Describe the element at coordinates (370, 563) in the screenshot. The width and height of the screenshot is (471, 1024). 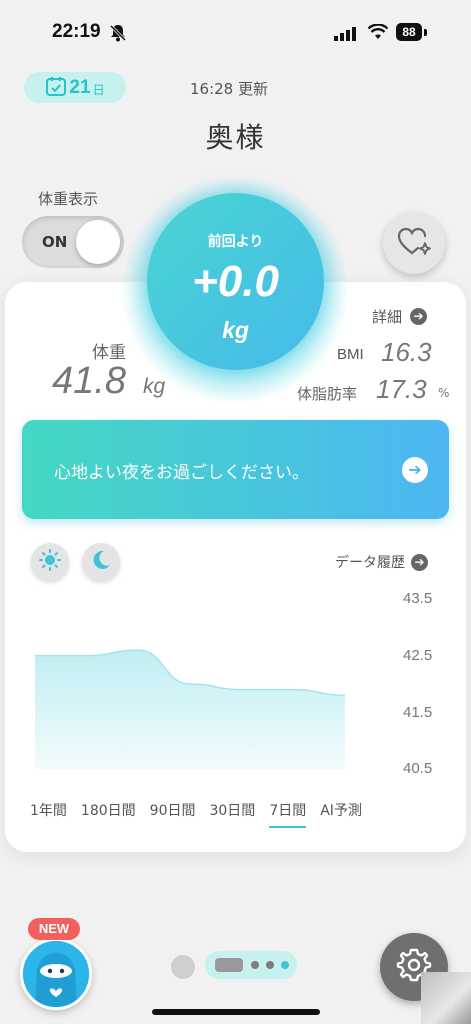
I see `history-label: データ履歴` at that location.